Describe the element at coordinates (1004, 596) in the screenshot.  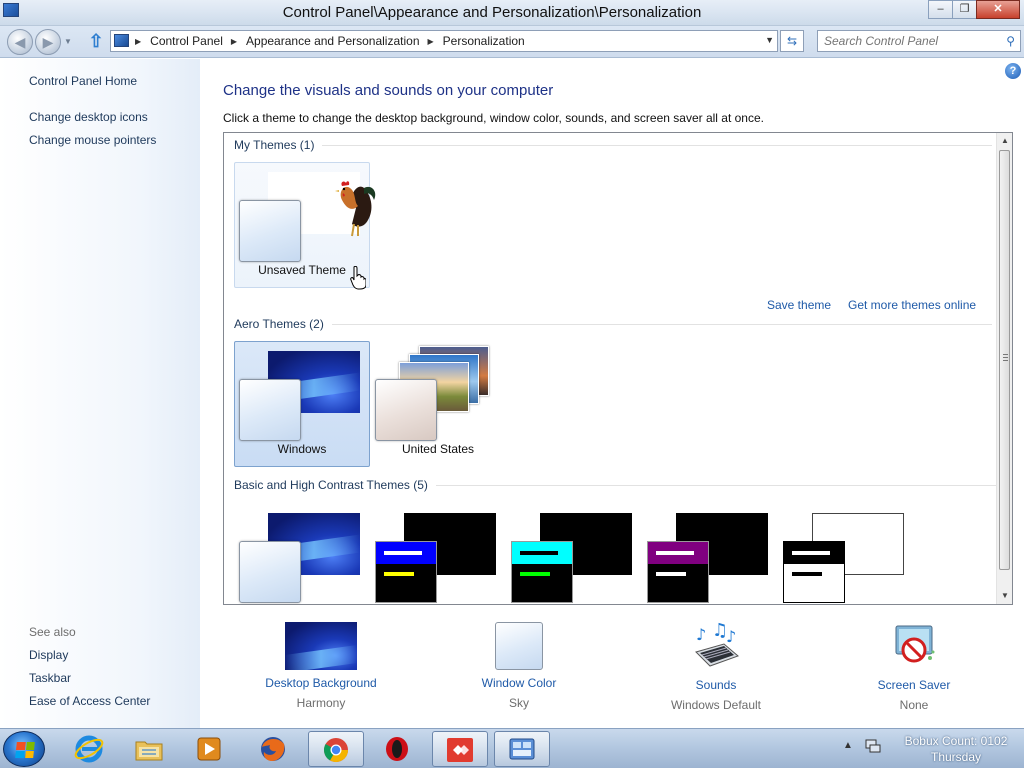
I see `scroll-down-icon: ▼` at that location.